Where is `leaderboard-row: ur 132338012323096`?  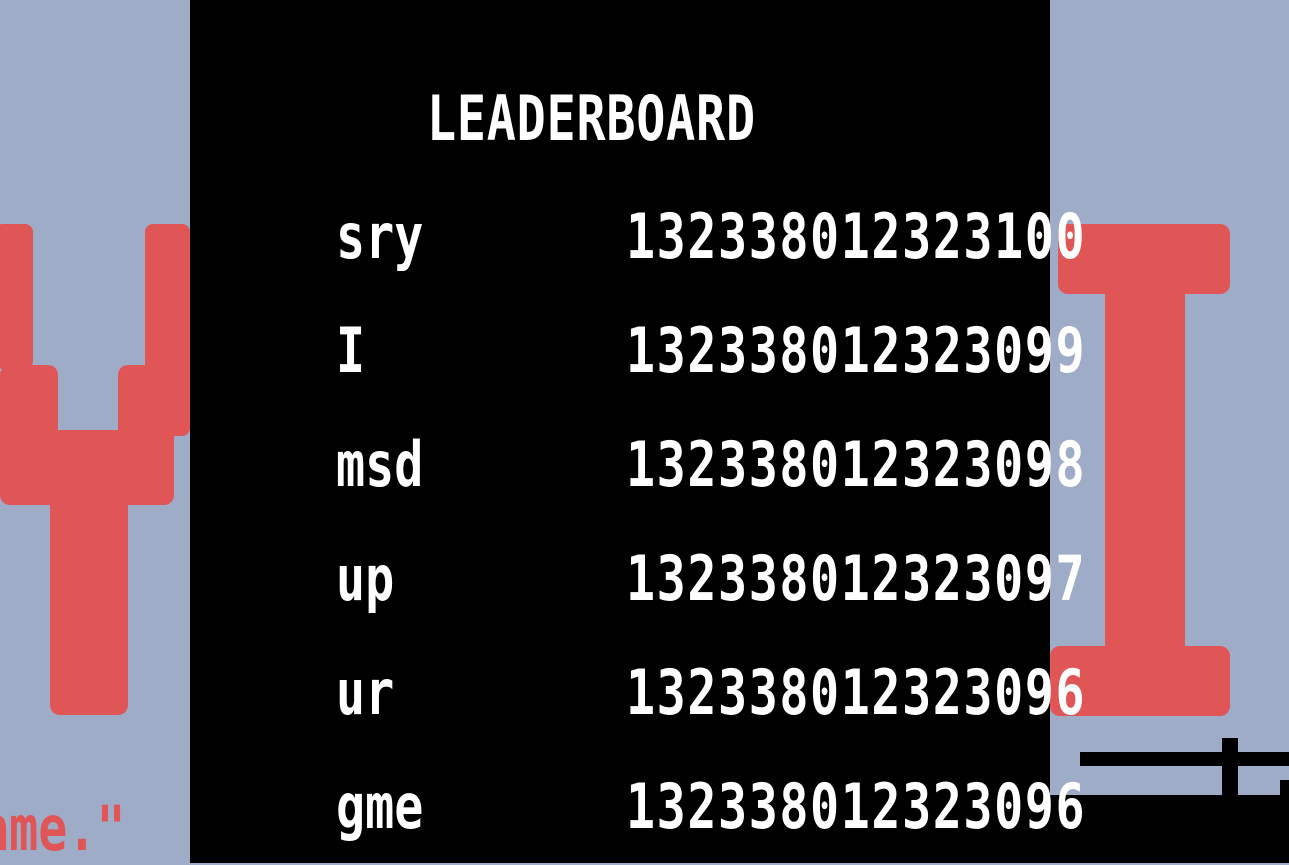
leaderboard-row: ur 132338012323096 is located at coordinates (644, 696).